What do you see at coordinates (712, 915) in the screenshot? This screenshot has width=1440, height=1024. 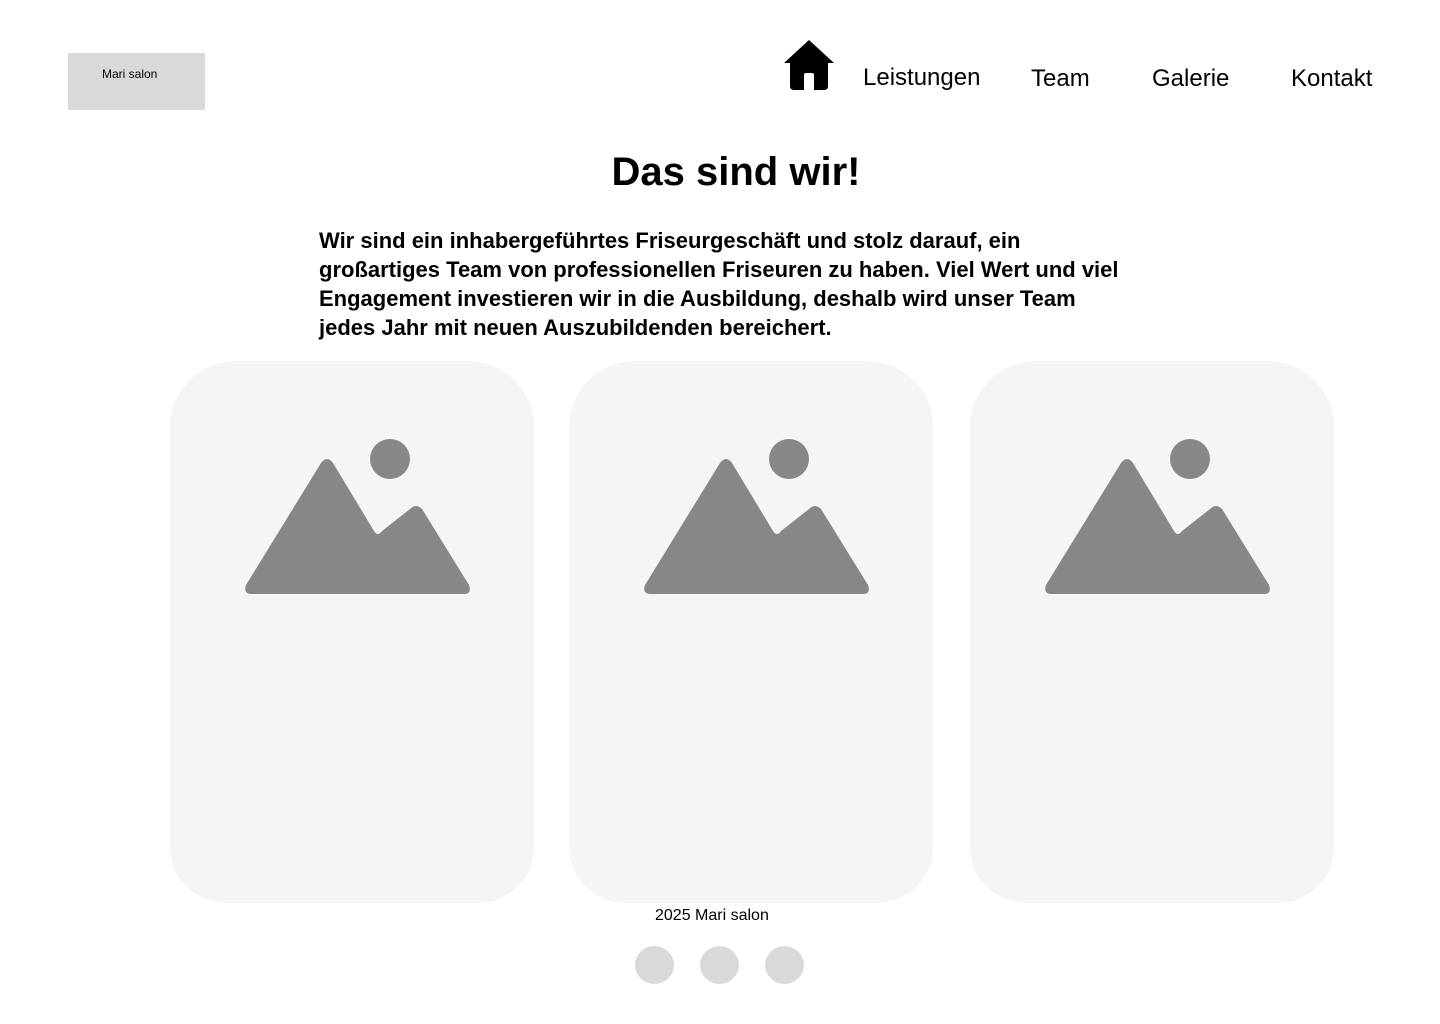 I see `footer-copyright: 2025 Mari salon` at bounding box center [712, 915].